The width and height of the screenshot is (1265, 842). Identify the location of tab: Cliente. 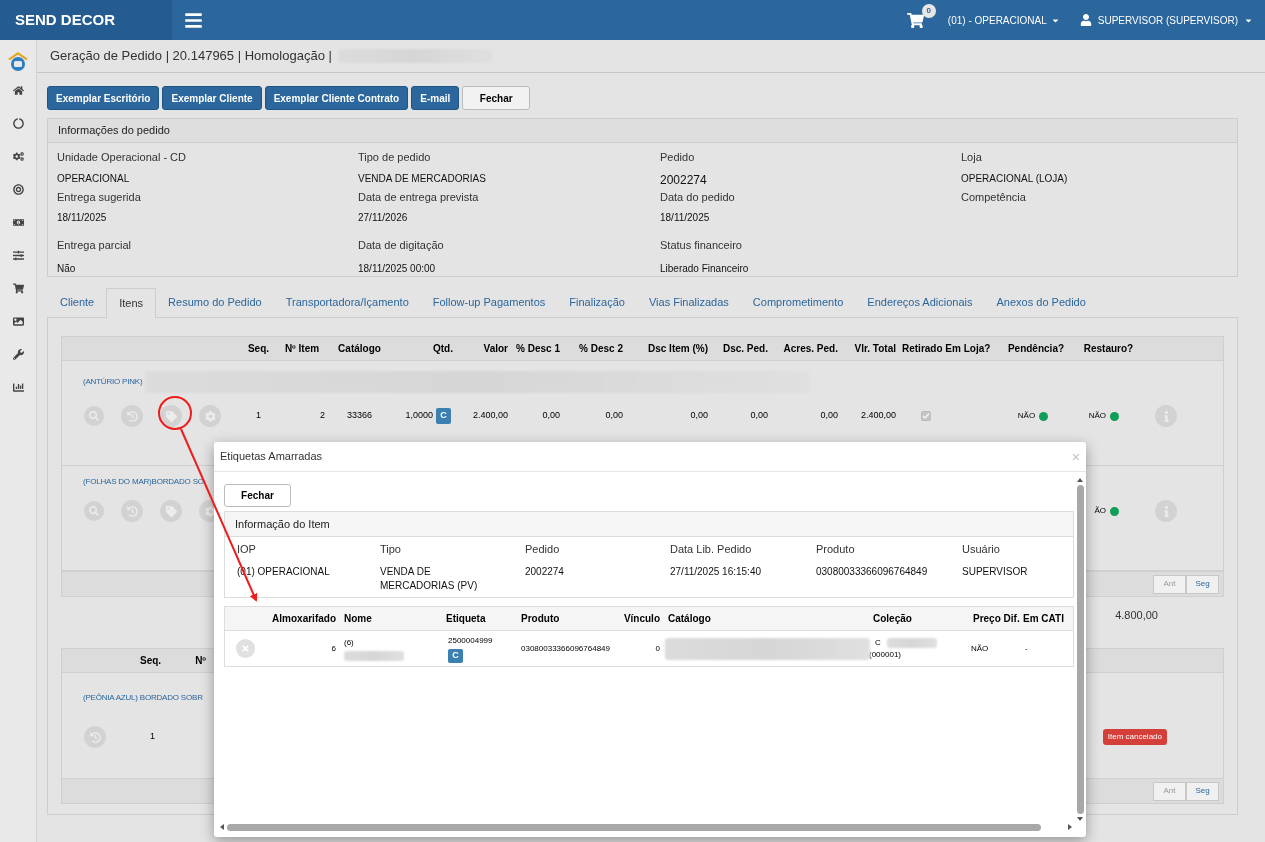
(77, 302).